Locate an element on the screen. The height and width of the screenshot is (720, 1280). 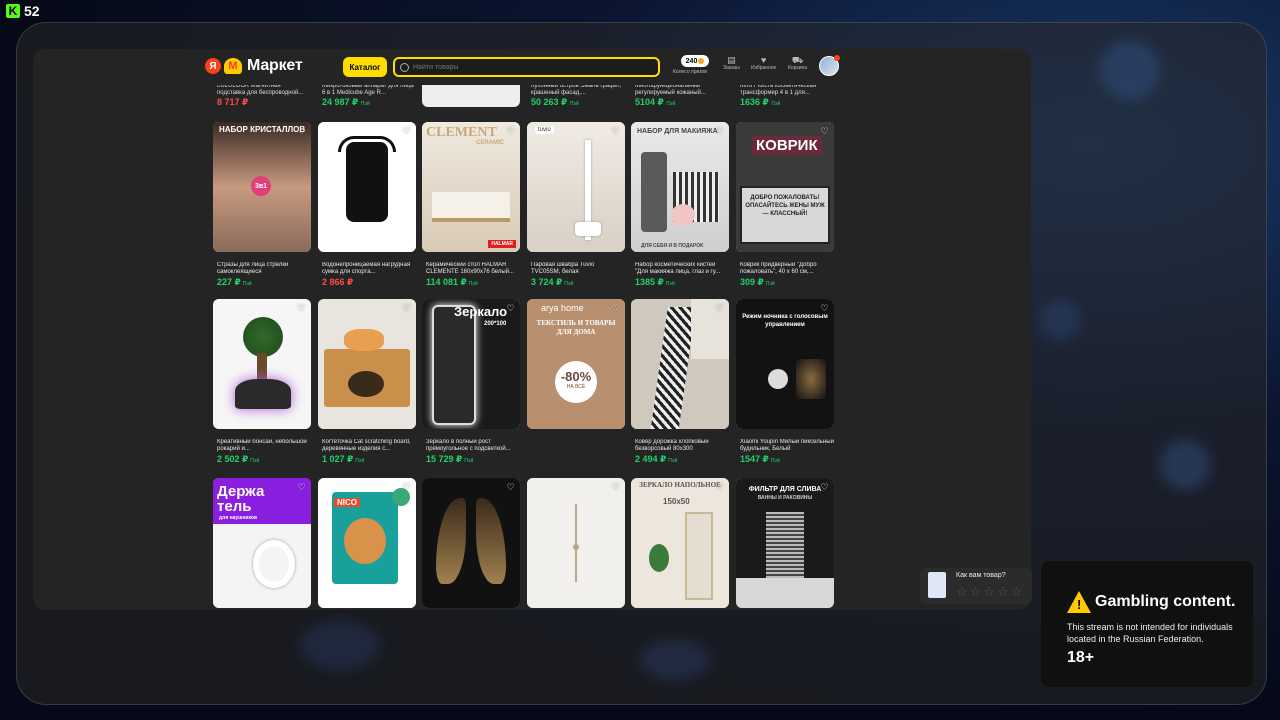
price-value: 2 502 ₽ is located at coordinates (233, 459).